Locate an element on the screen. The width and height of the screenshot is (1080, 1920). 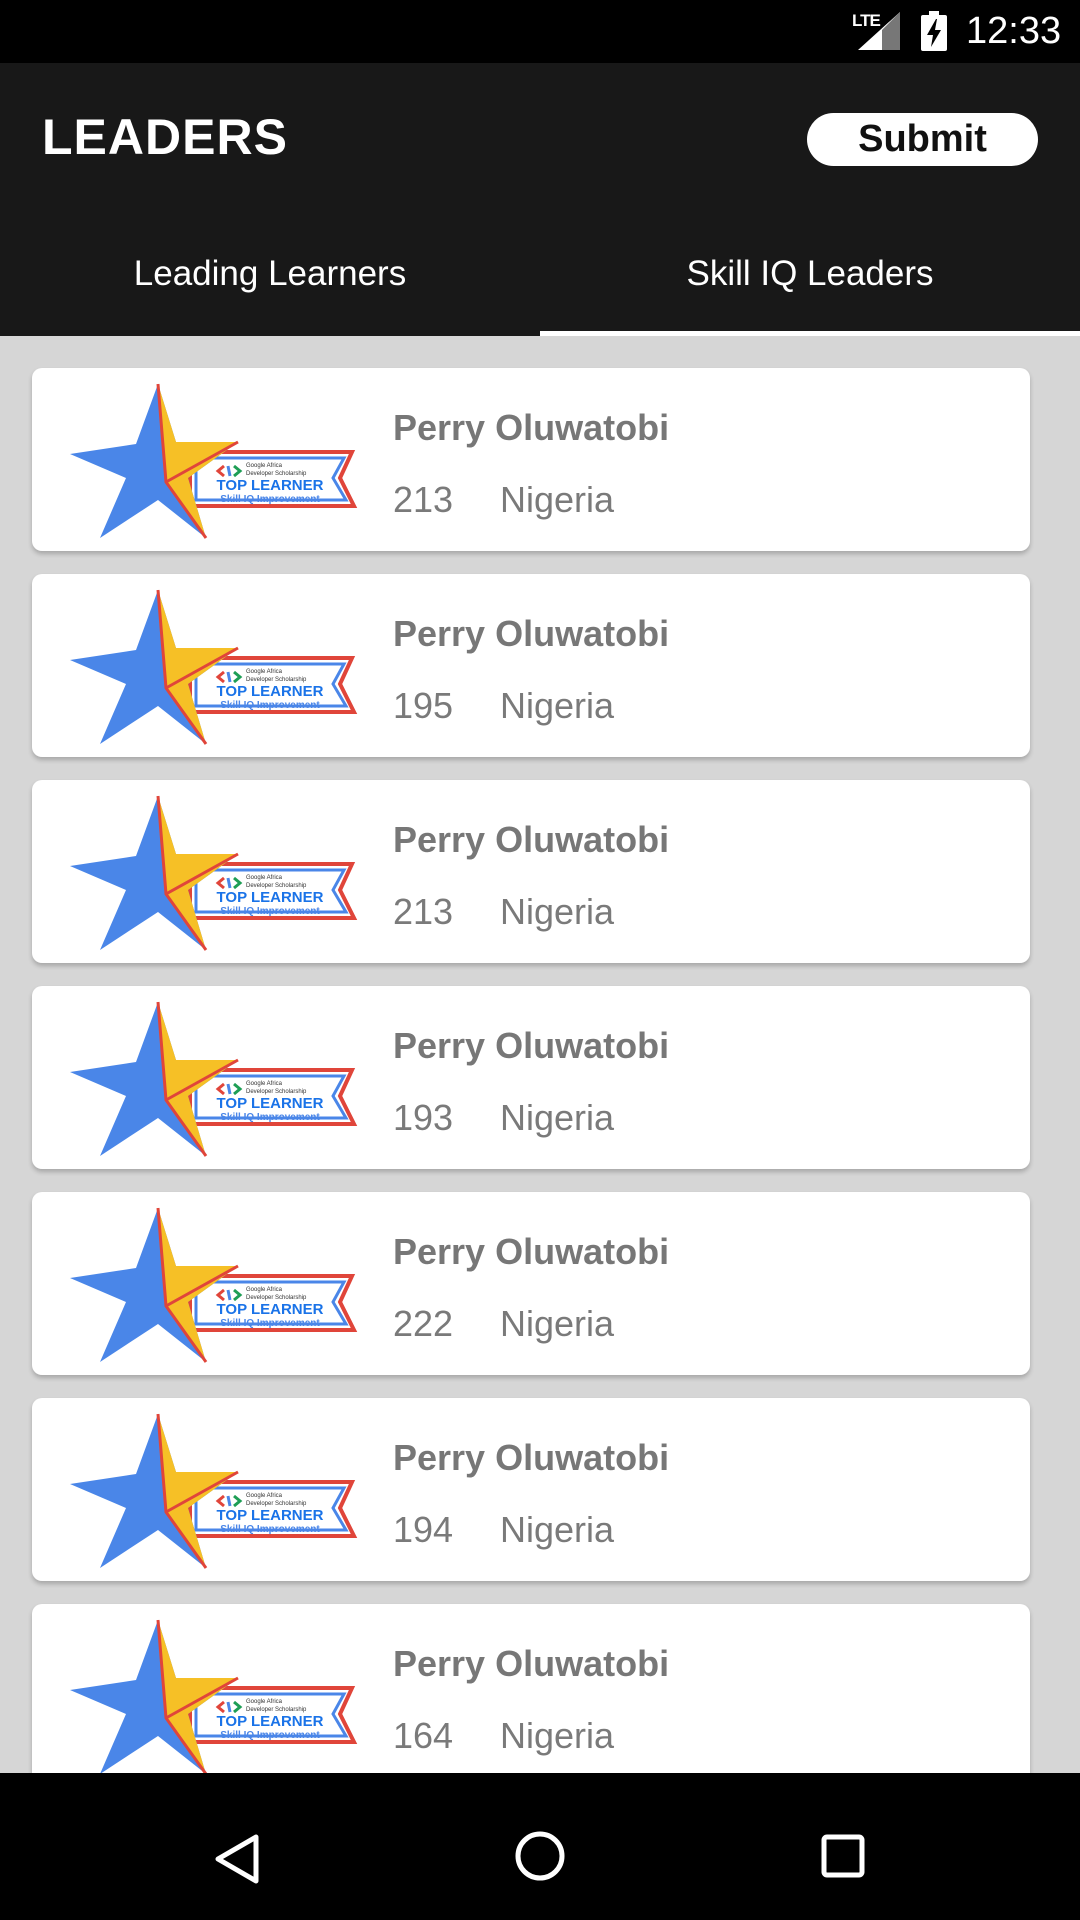
home-icon is located at coordinates (540, 1856).